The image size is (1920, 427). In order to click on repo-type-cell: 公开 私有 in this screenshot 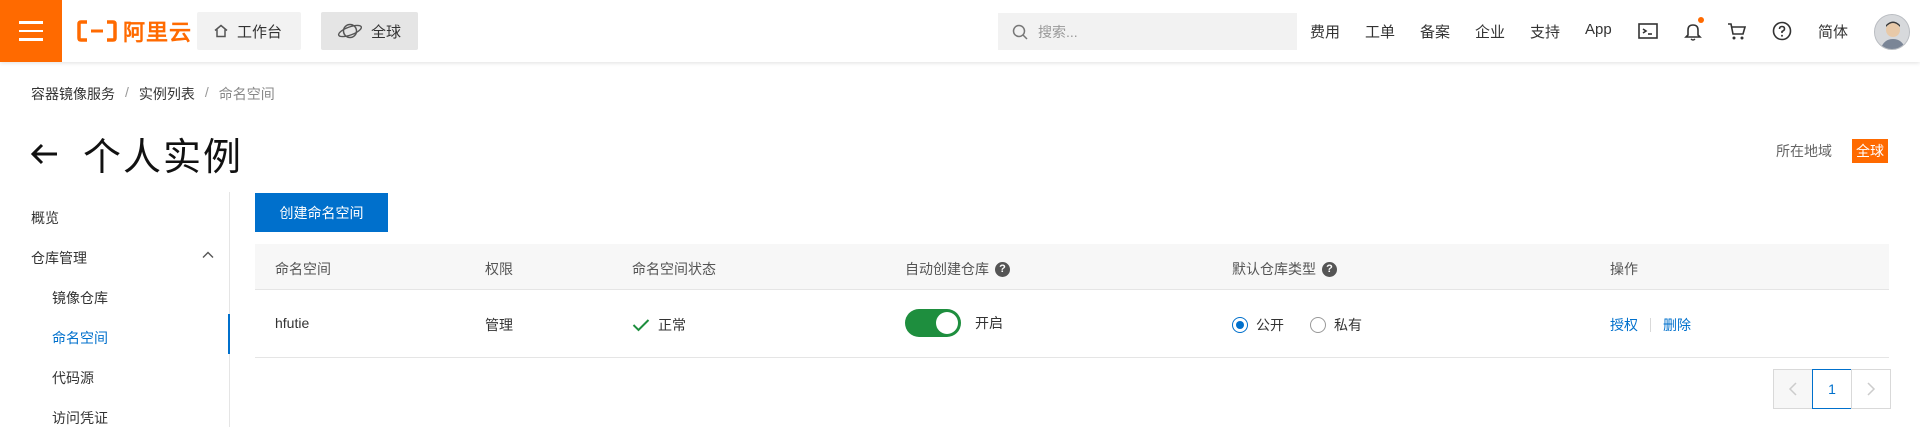, I will do `click(1297, 325)`.